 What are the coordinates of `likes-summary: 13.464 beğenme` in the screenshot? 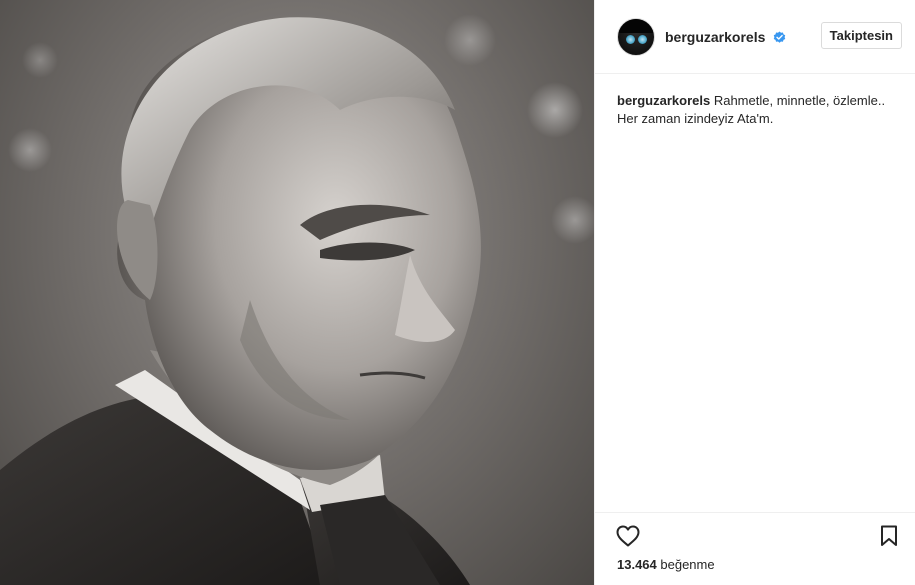 It's located at (666, 564).